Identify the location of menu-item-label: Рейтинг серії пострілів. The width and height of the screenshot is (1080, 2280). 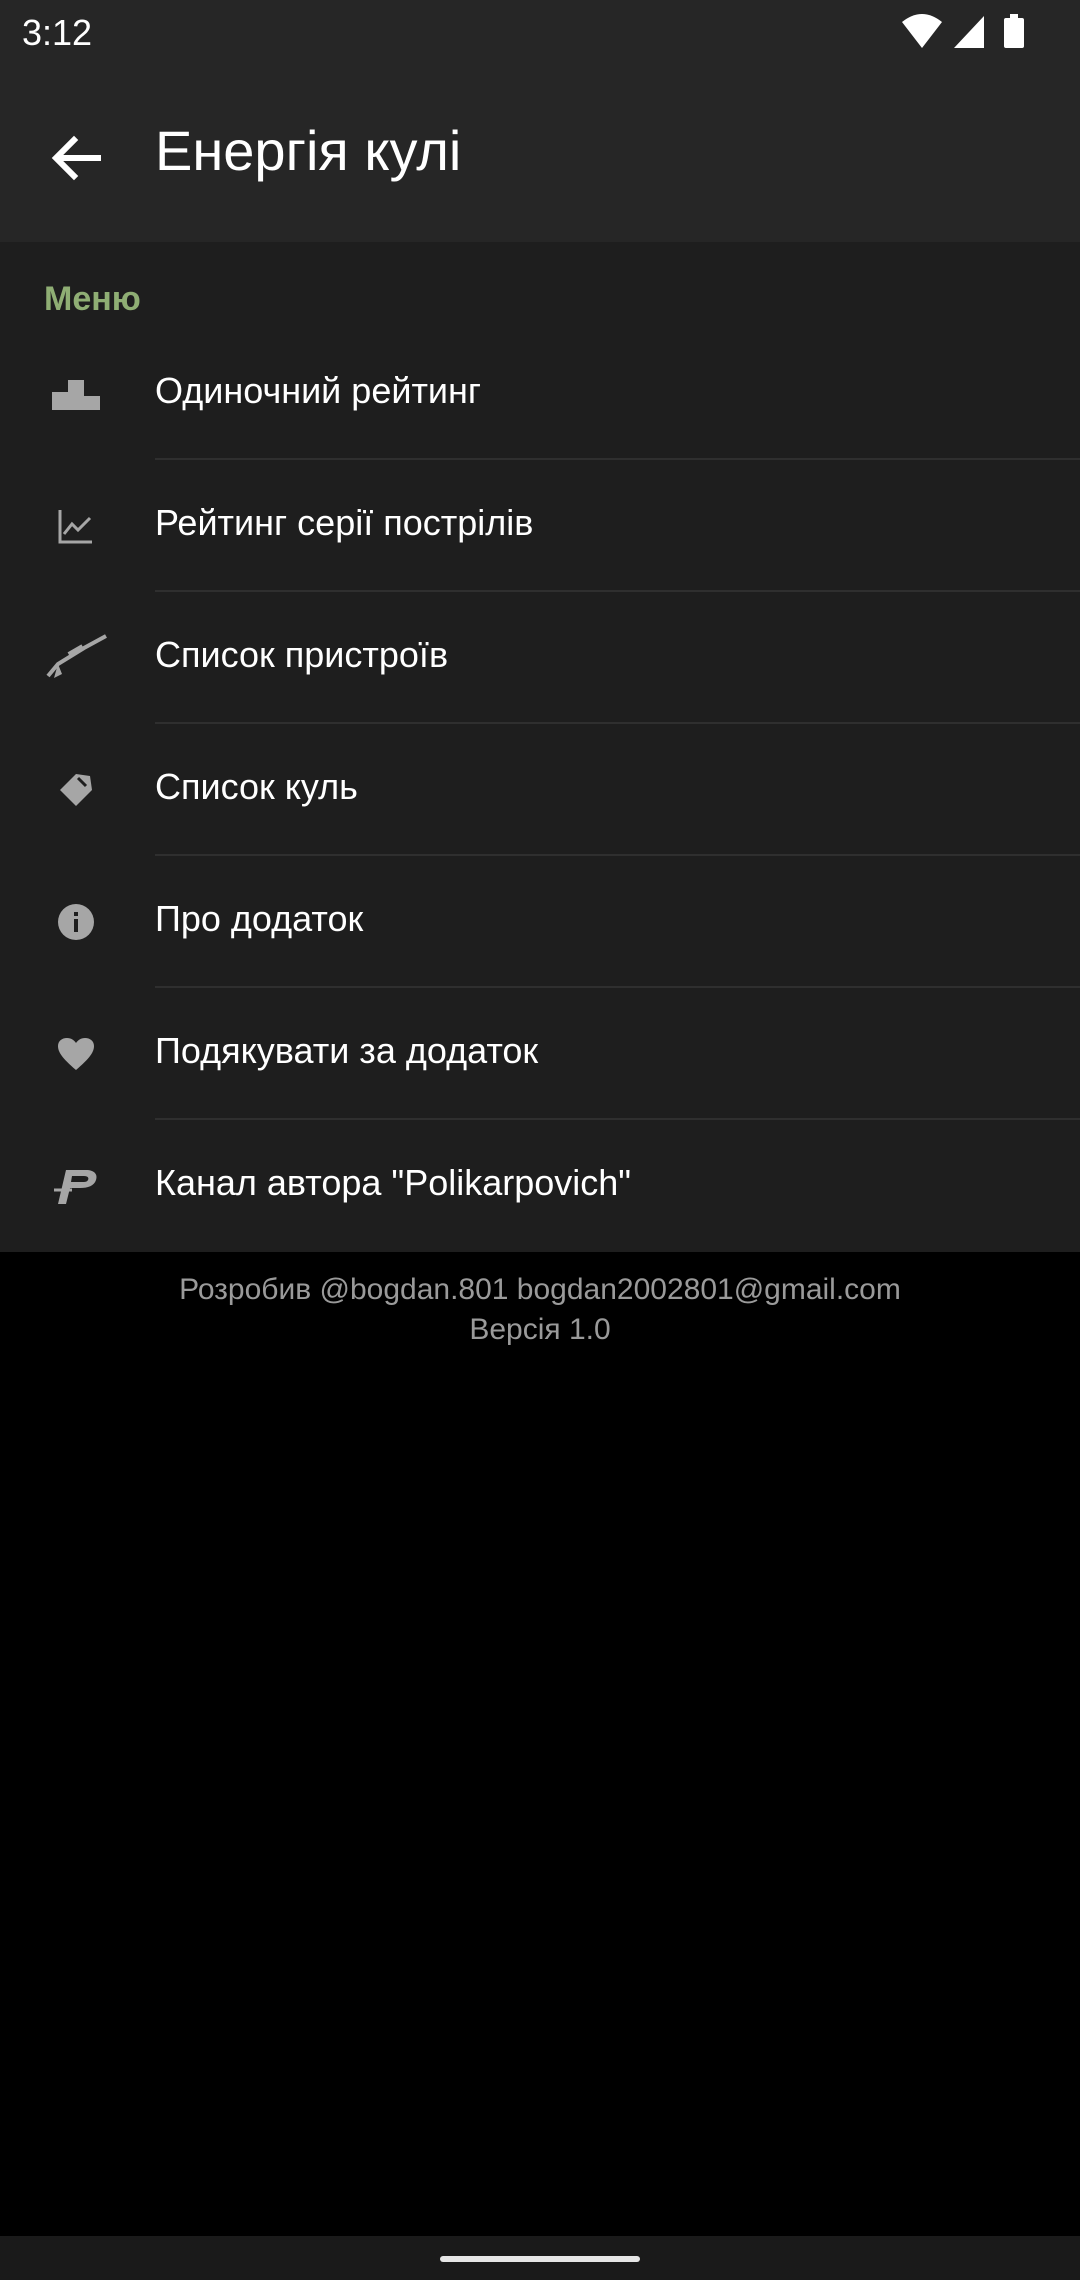
(344, 522).